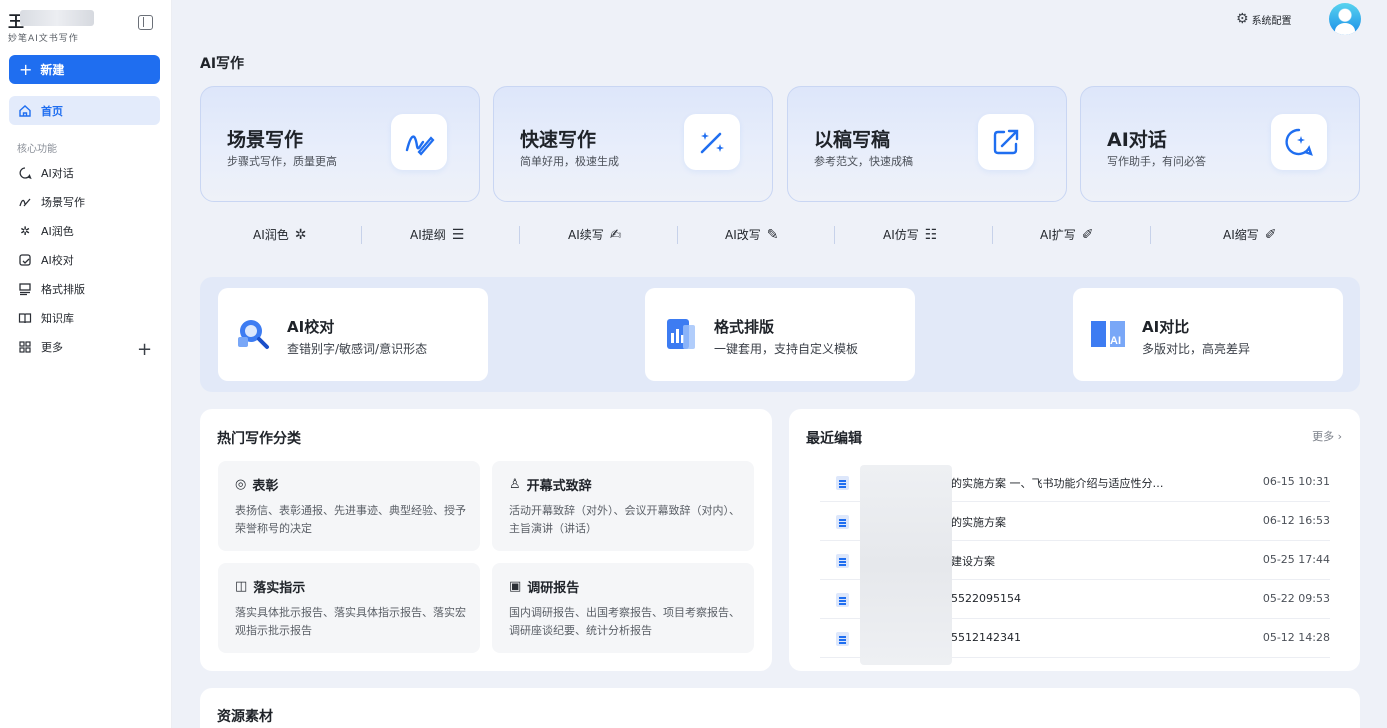 This screenshot has height=728, width=1387. Describe the element at coordinates (786, 349) in the screenshot. I see `feature-subtitle: 一键套用，支持自定义模板` at that location.